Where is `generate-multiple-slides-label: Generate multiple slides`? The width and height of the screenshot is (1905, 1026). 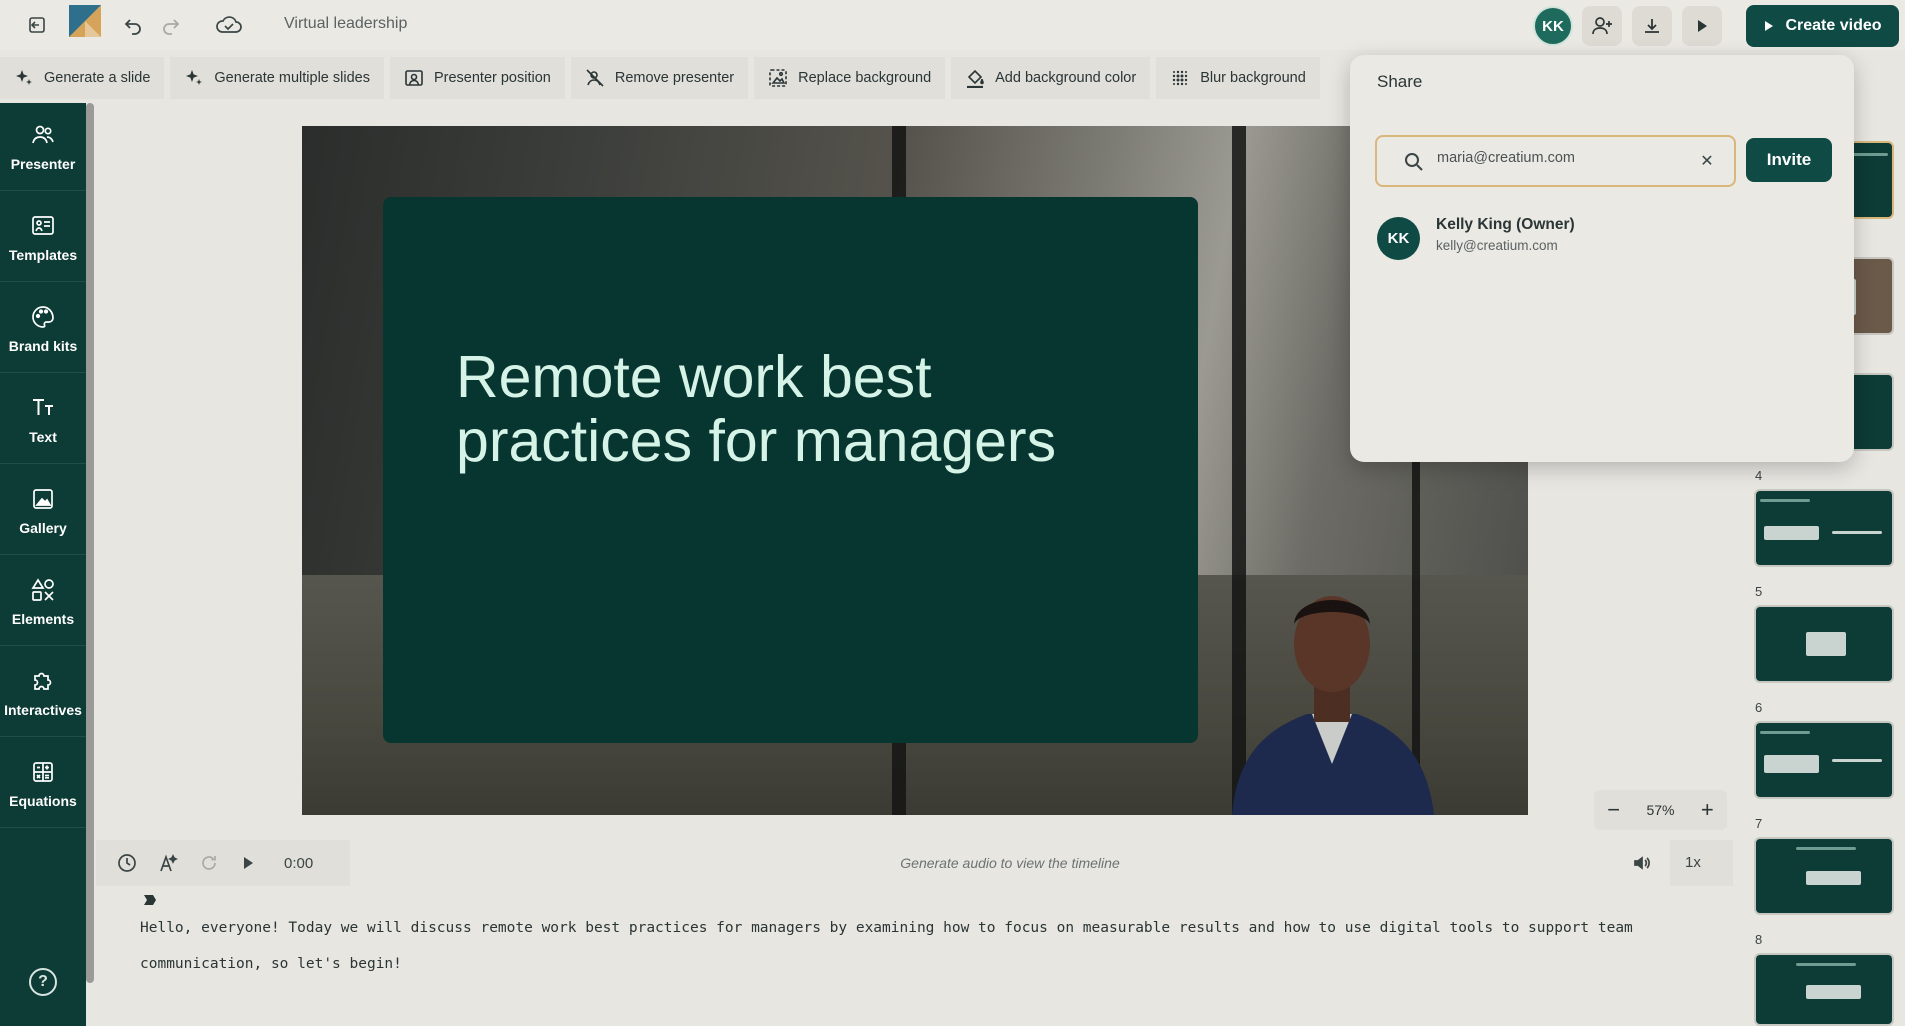 generate-multiple-slides-label: Generate multiple slides is located at coordinates (292, 78).